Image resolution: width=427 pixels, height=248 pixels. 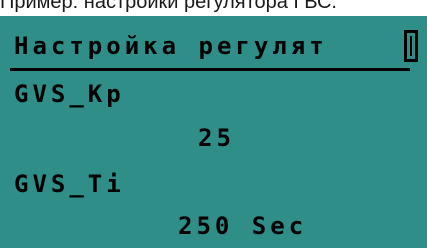 What do you see at coordinates (242, 226) in the screenshot?
I see `param-value-ti: 250 Sec` at bounding box center [242, 226].